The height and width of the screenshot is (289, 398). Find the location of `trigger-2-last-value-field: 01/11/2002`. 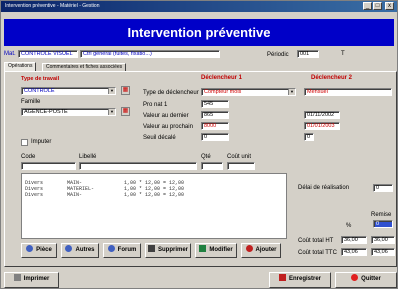

trigger-2-last-value-field: 01/11/2002 is located at coordinates (322, 115).